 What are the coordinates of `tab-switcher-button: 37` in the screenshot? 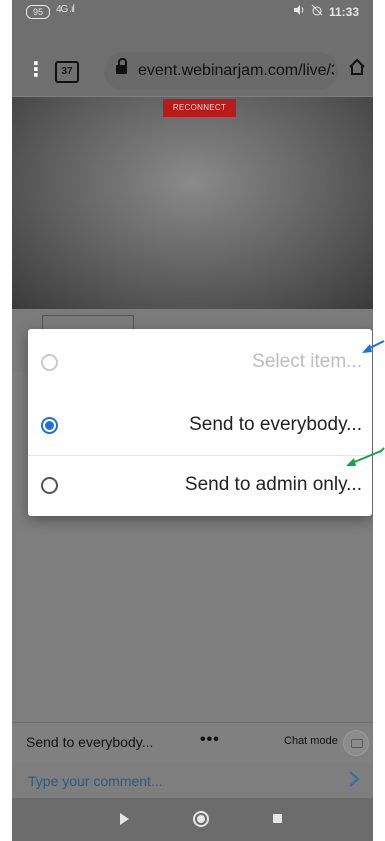 It's located at (67, 72).